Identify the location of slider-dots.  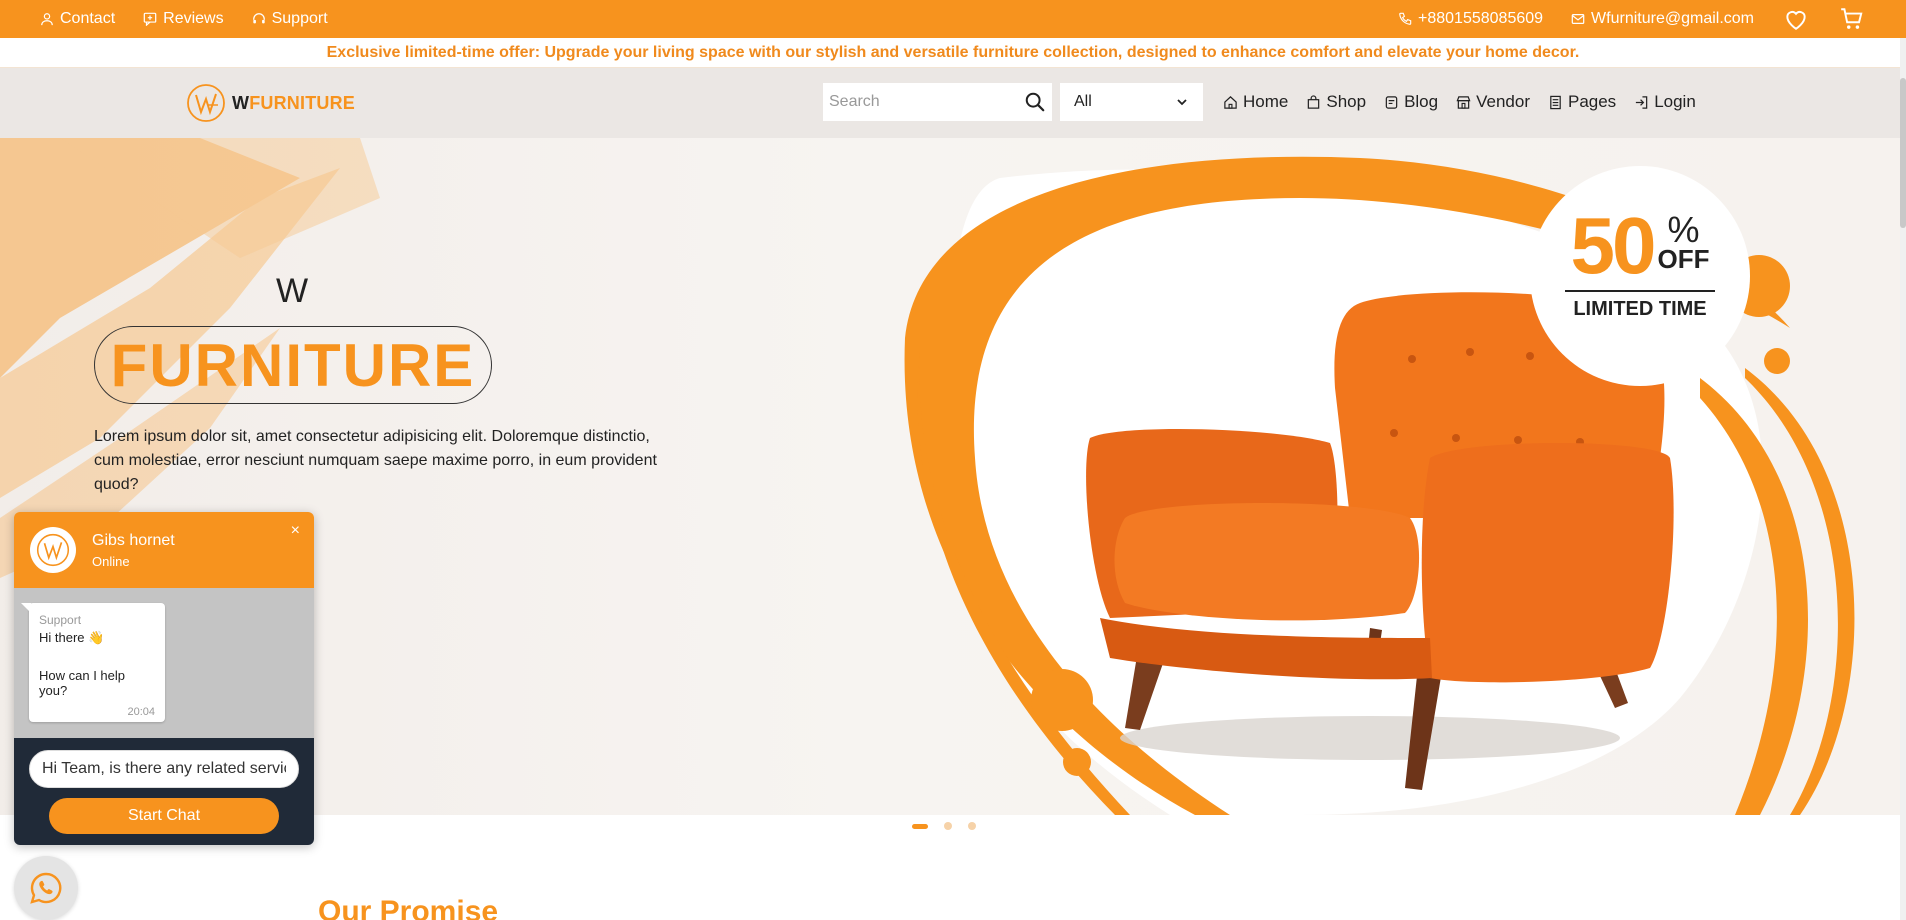
(944, 826).